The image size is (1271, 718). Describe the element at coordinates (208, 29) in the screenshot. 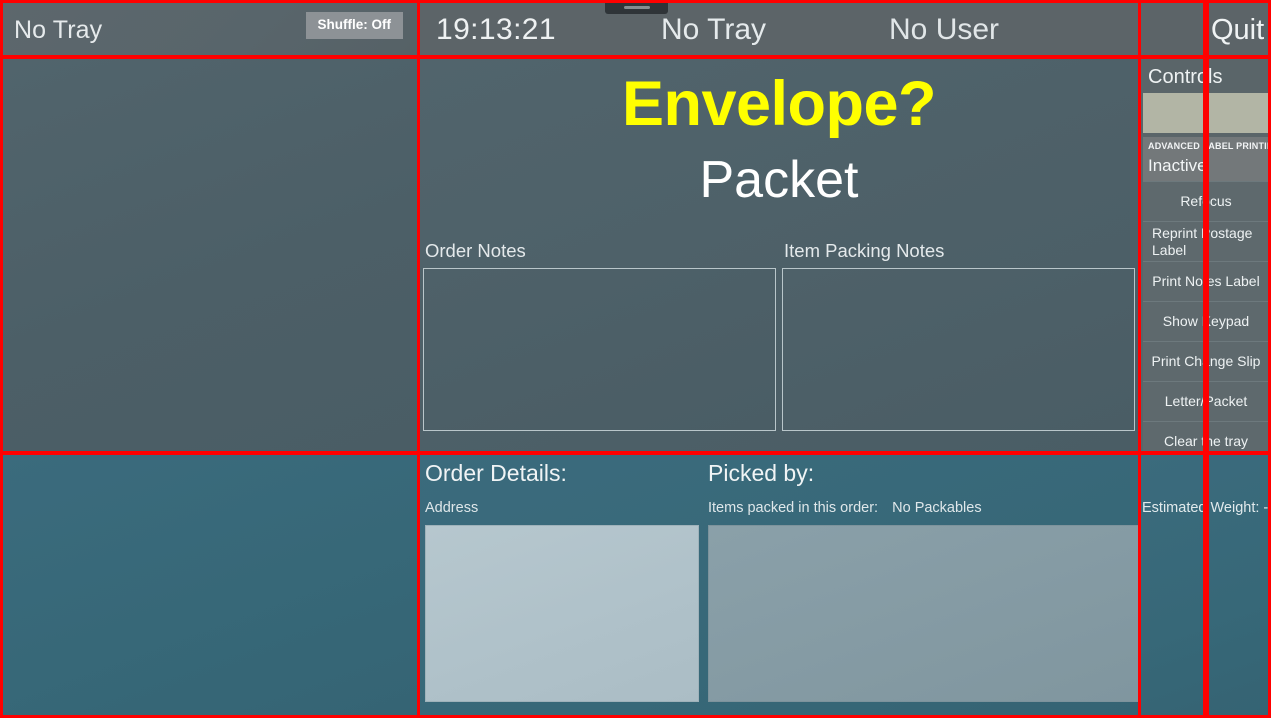

I see `tray-status-panel: No Tray Shuffle: Off` at that location.